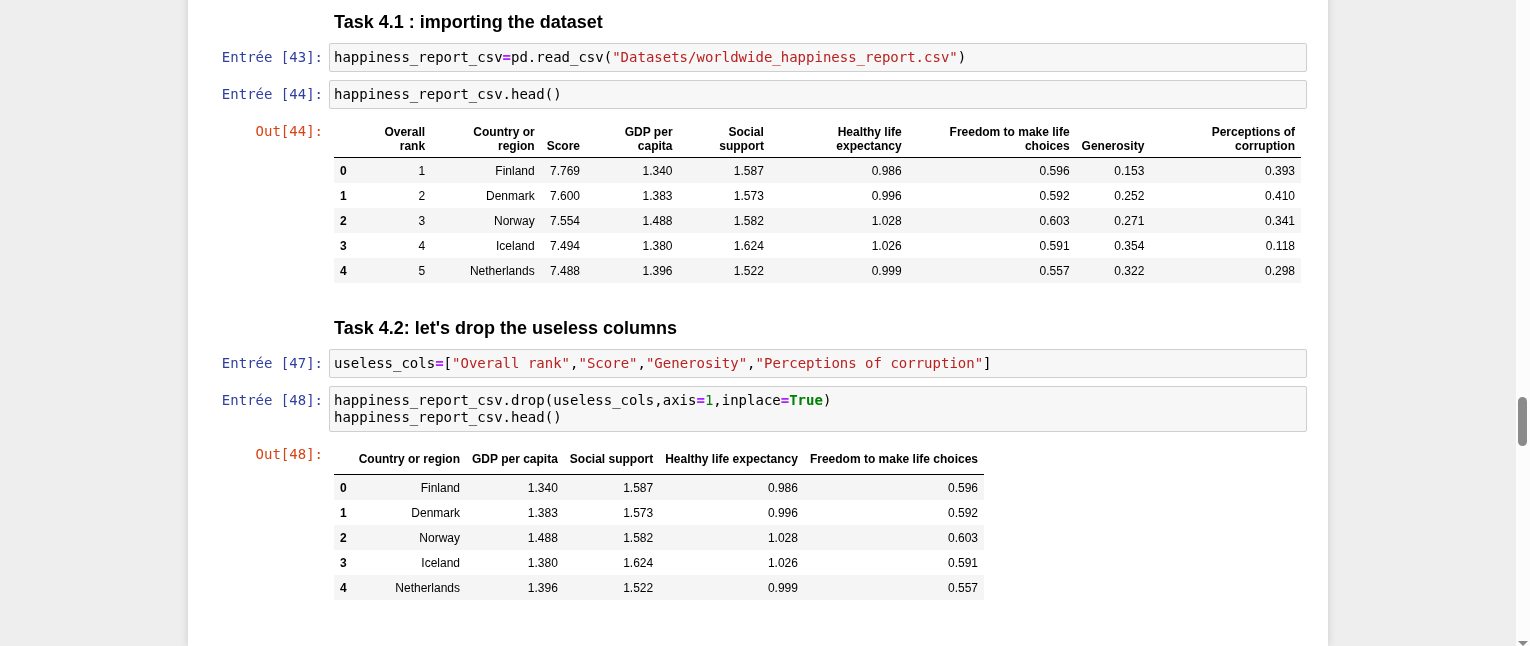 Image resolution: width=1530 pixels, height=646 pixels. I want to click on table-cell: 0.999, so click(731, 587).